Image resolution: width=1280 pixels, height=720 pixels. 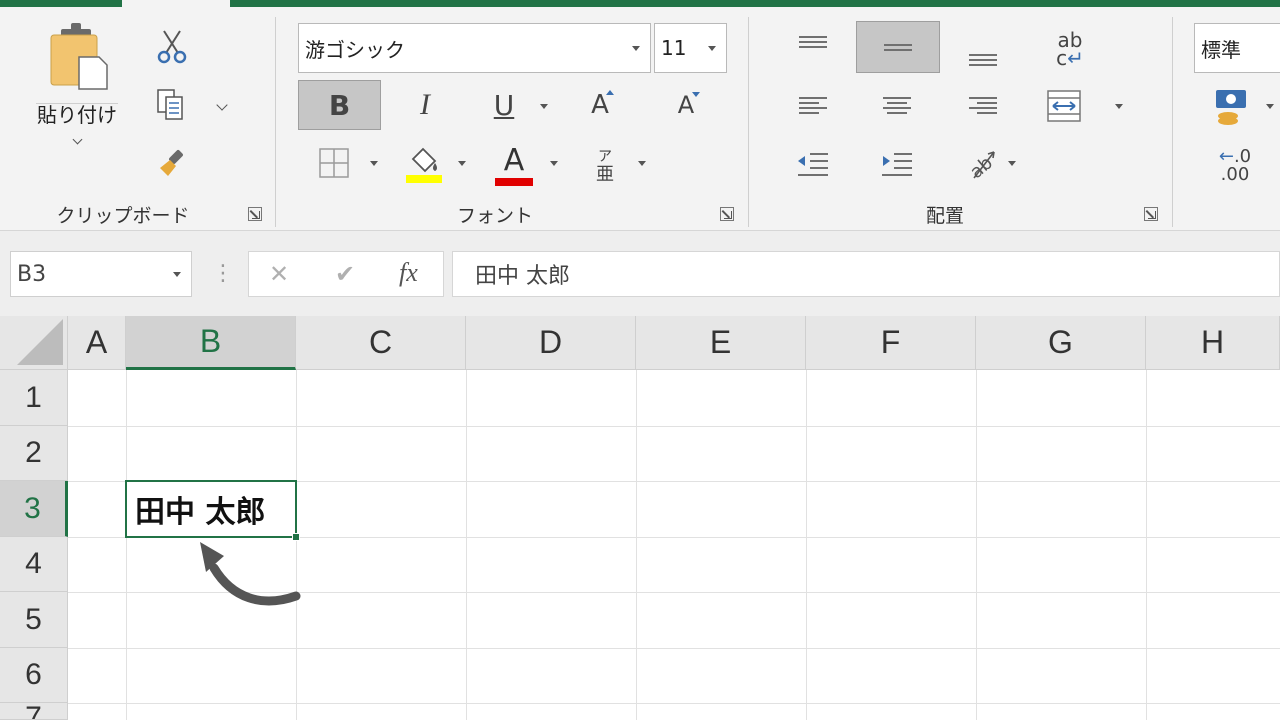 I want to click on format-painter-button, so click(x=172, y=163).